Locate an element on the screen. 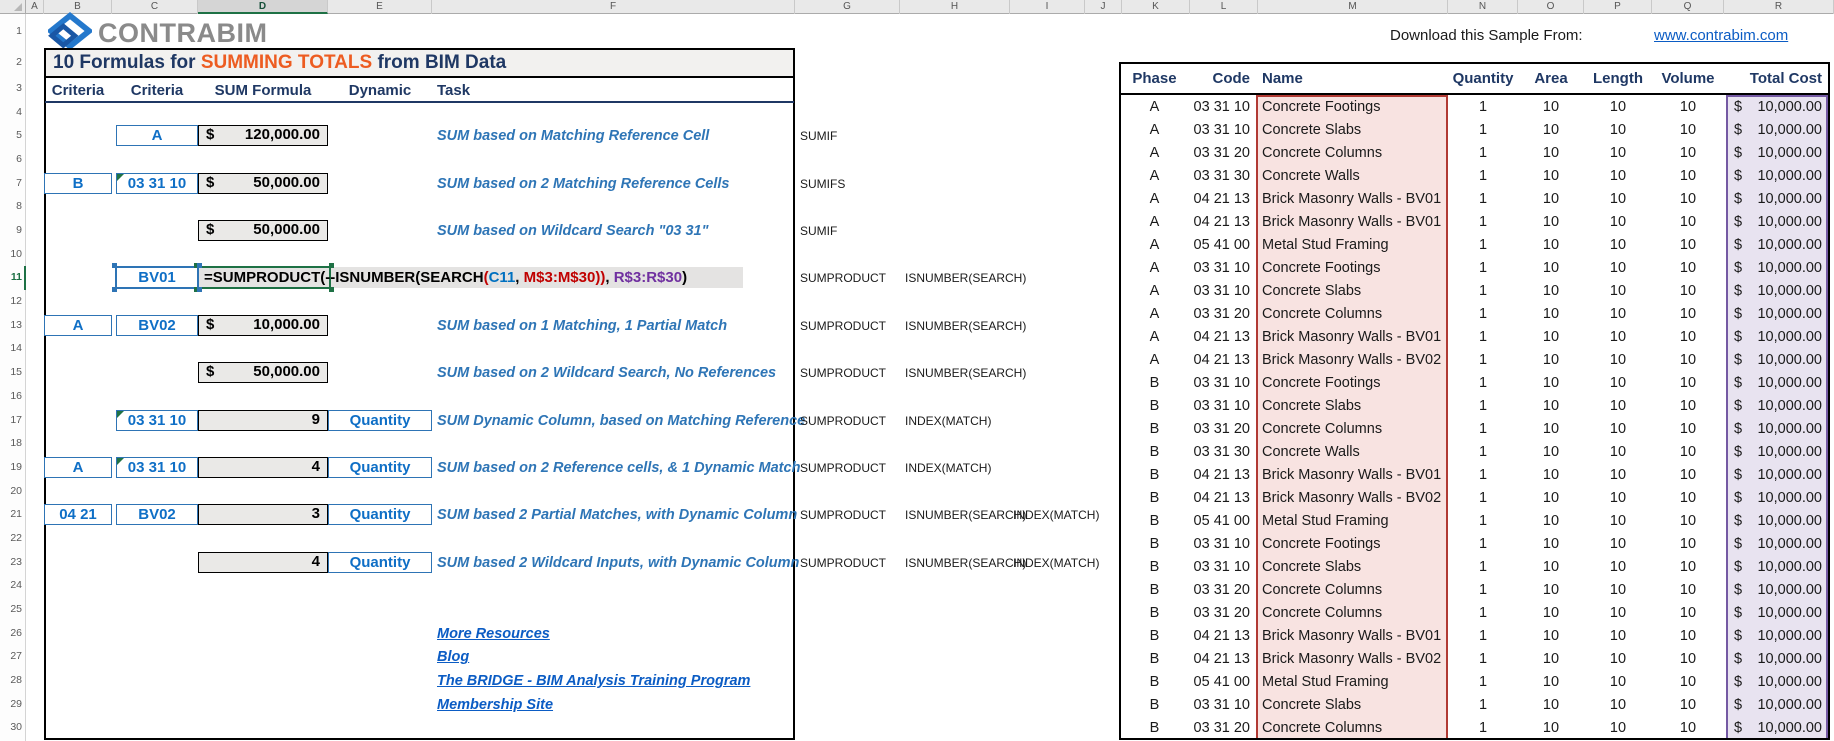 The width and height of the screenshot is (1834, 741). result-cell: 9 is located at coordinates (263, 420).